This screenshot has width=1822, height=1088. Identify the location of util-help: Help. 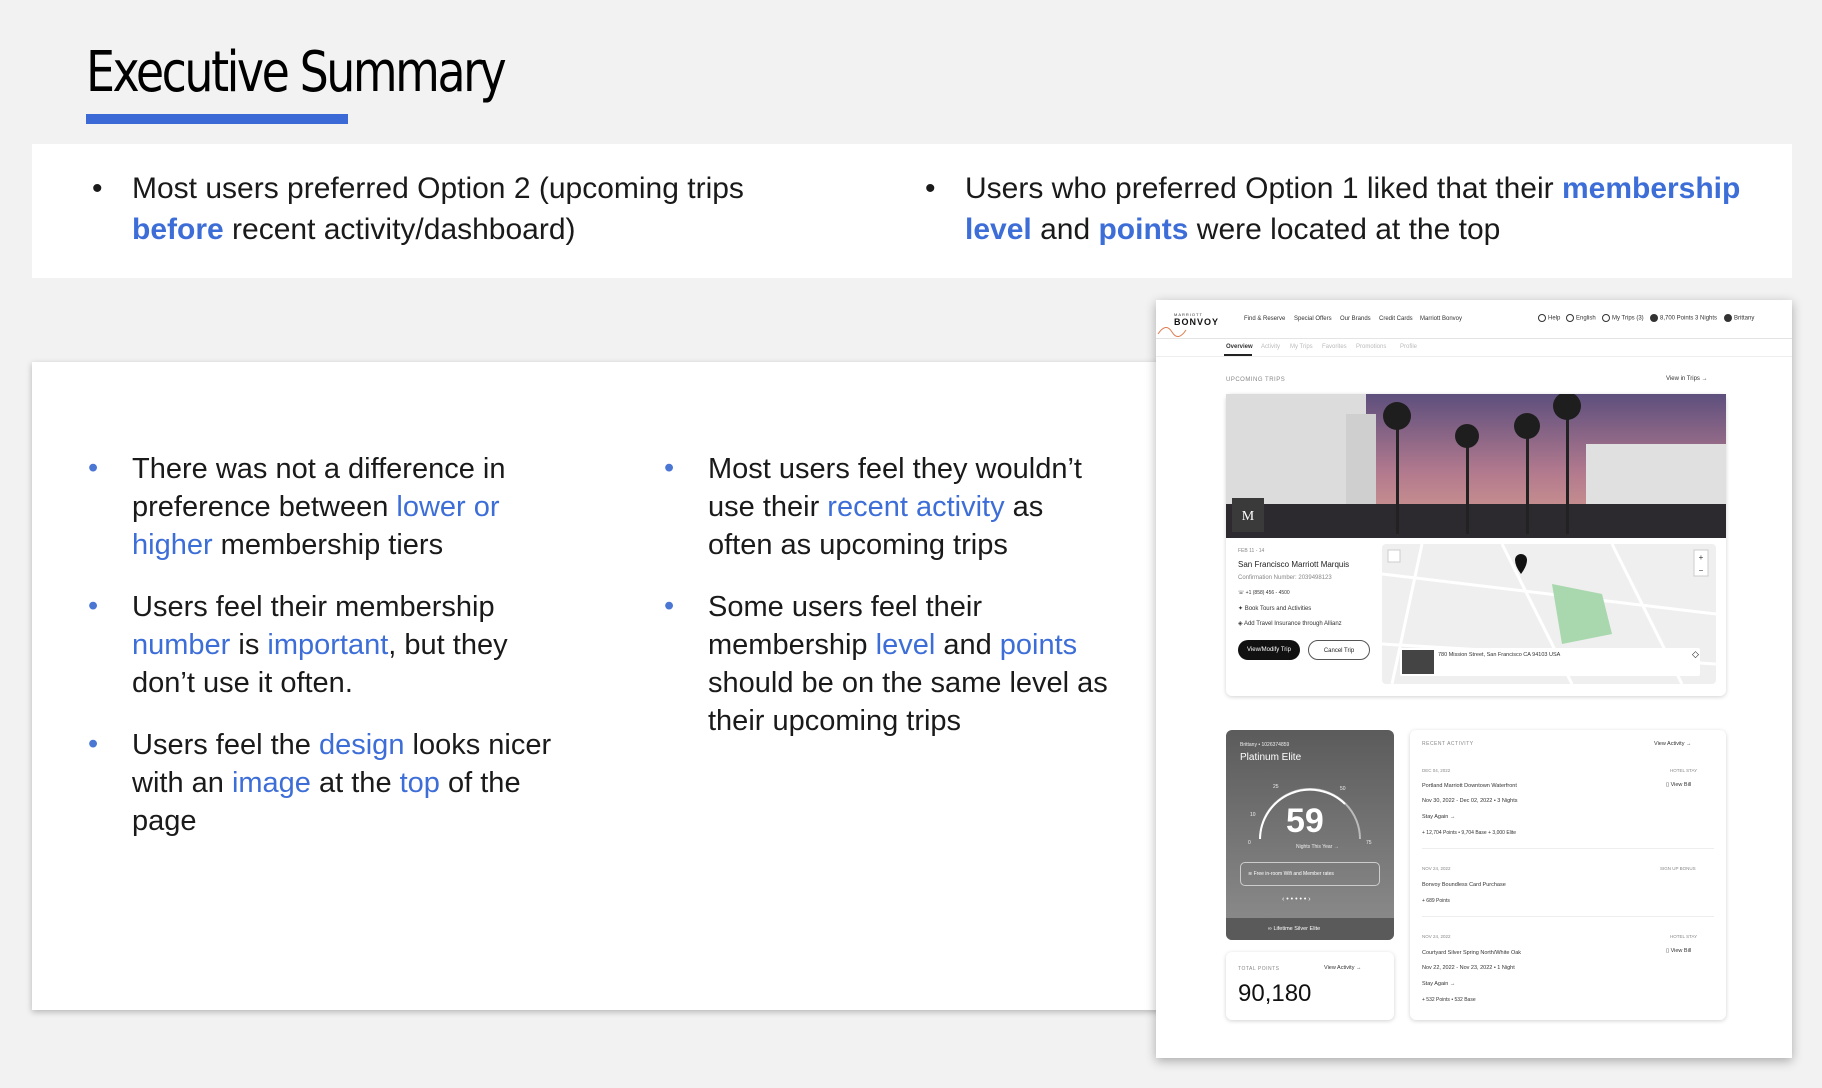
(1549, 318).